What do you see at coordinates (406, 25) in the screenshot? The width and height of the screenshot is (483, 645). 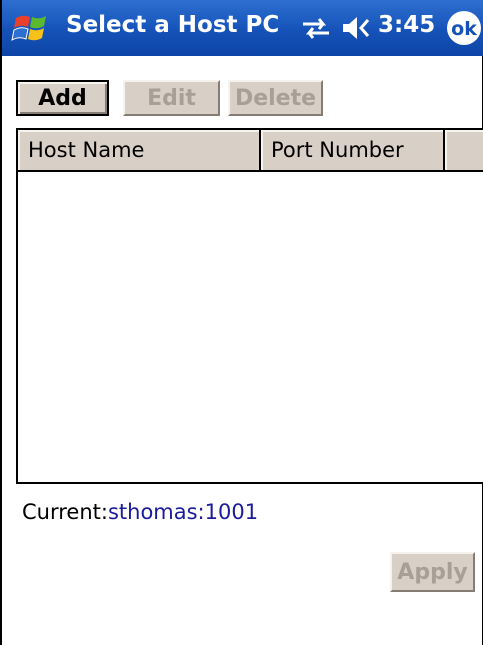 I see `clock: 3:45` at bounding box center [406, 25].